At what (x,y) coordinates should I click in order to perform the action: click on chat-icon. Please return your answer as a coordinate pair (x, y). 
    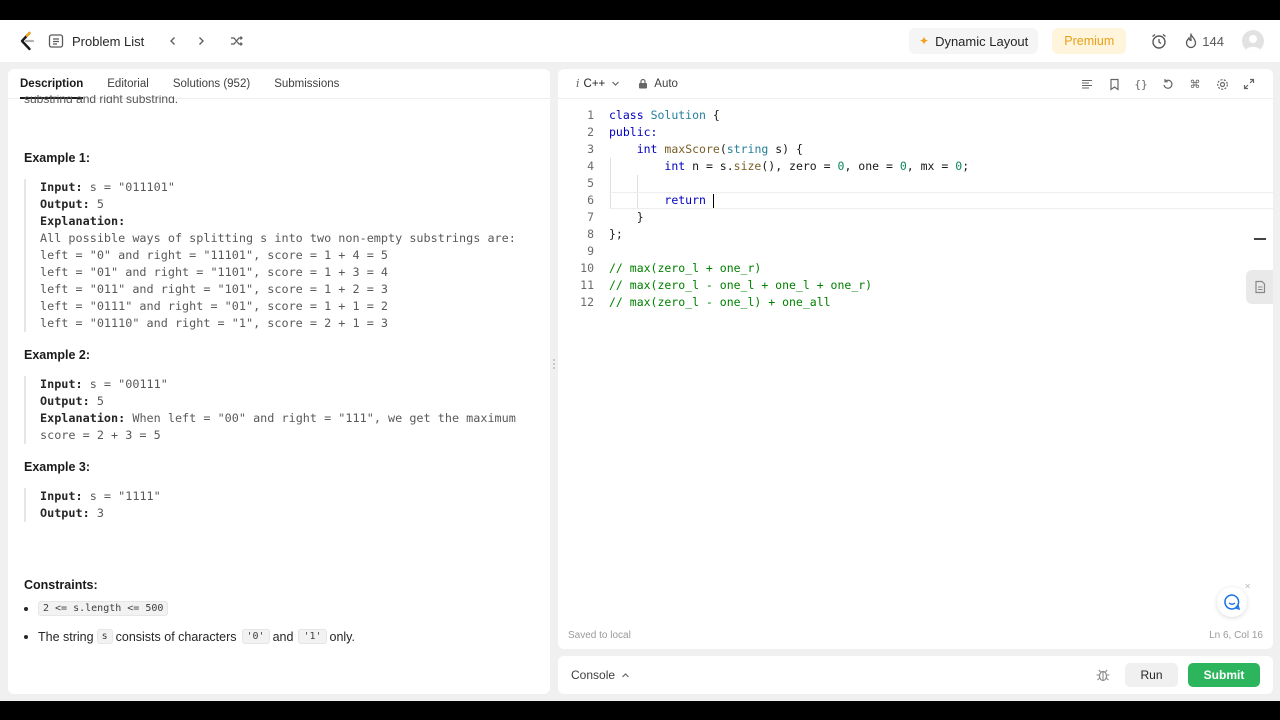
    Looking at the image, I should click on (1232, 602).